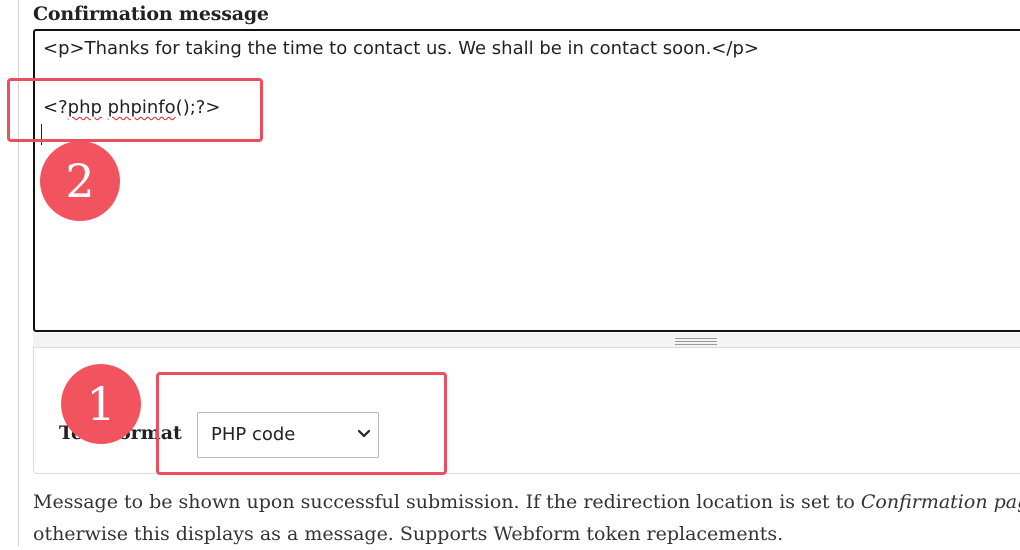  I want to click on confirmation-message-label: Confirmation message, so click(151, 14).